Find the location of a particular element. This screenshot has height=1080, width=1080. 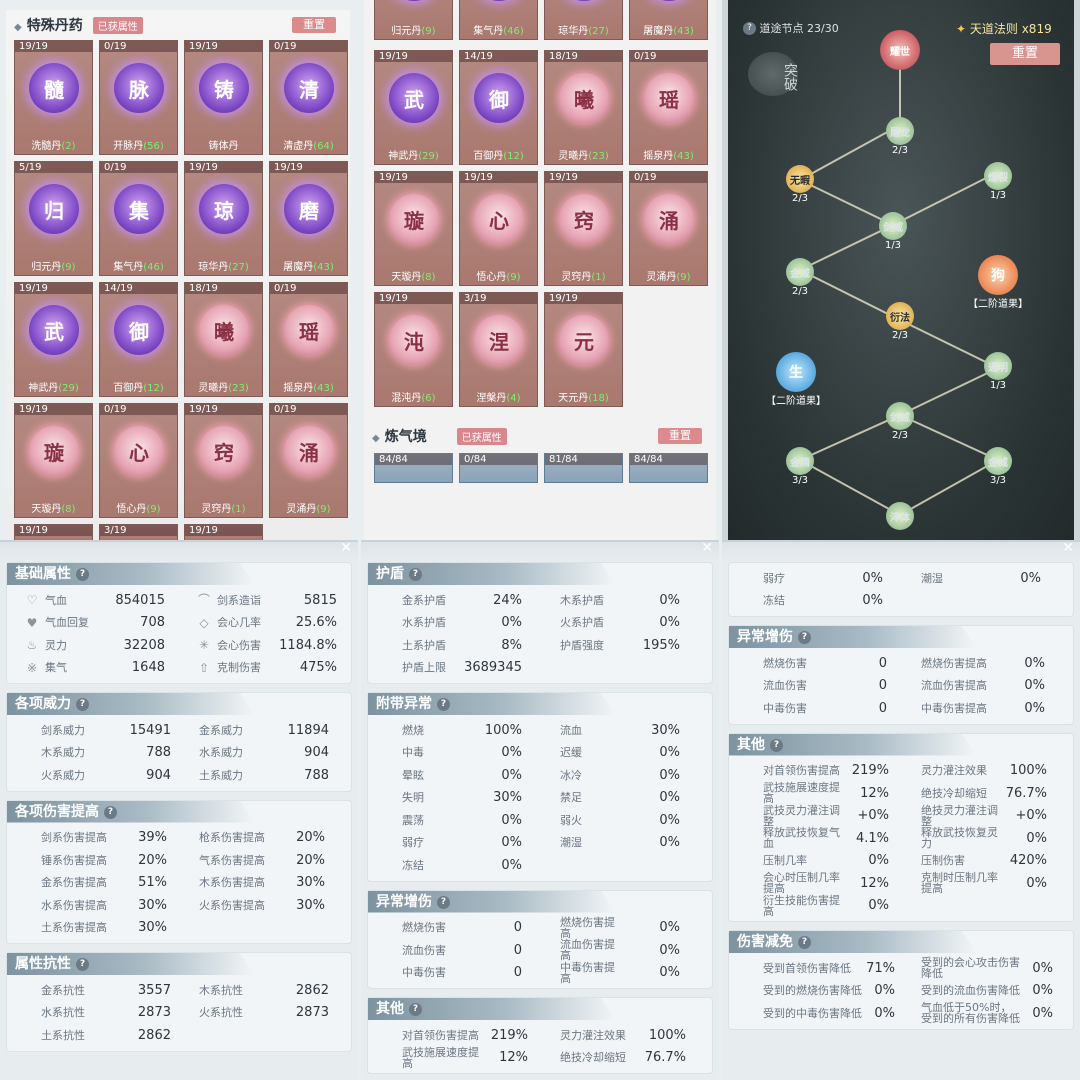

stat-label: 火系威力 is located at coordinates (63, 775).